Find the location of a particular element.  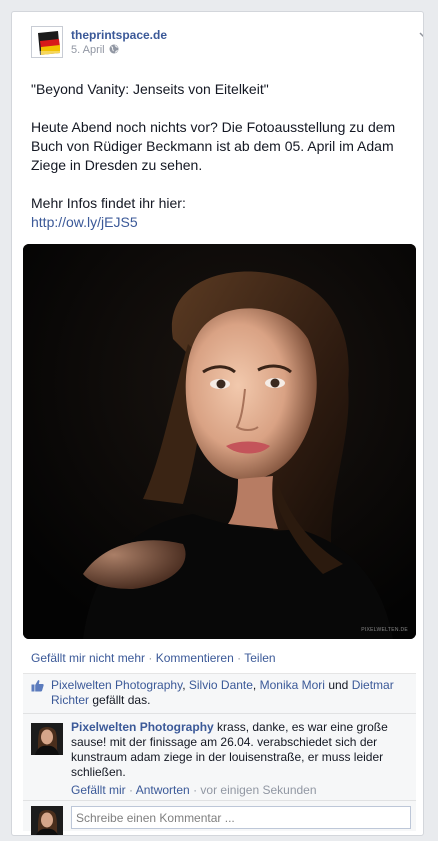

post-date: 5. April is located at coordinates (95, 50).